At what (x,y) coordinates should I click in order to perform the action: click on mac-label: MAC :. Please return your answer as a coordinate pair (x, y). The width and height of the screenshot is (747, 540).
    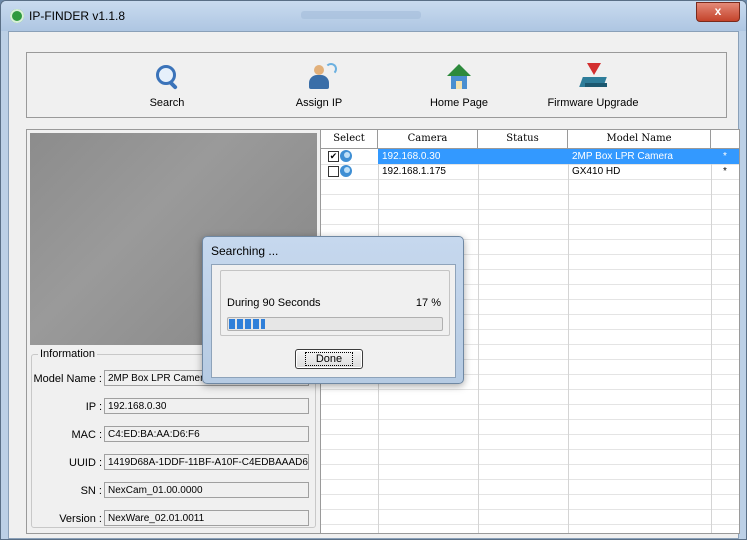
    Looking at the image, I should click on (86, 435).